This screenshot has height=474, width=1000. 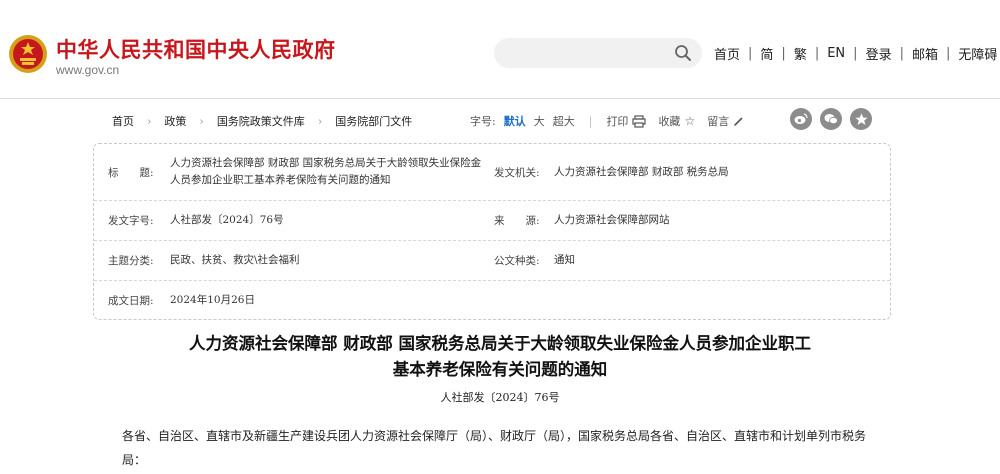 I want to click on font-size-label: 字号:, so click(x=483, y=121).